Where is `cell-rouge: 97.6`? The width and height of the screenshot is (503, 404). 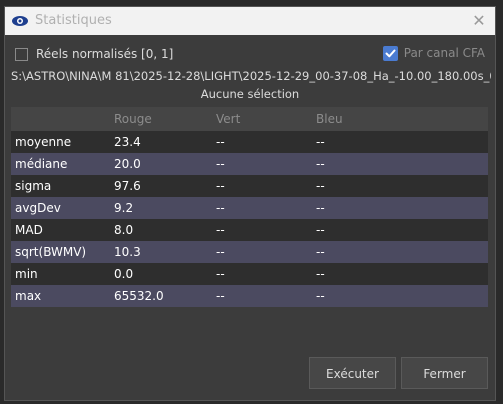
cell-rouge: 97.6 is located at coordinates (127, 186).